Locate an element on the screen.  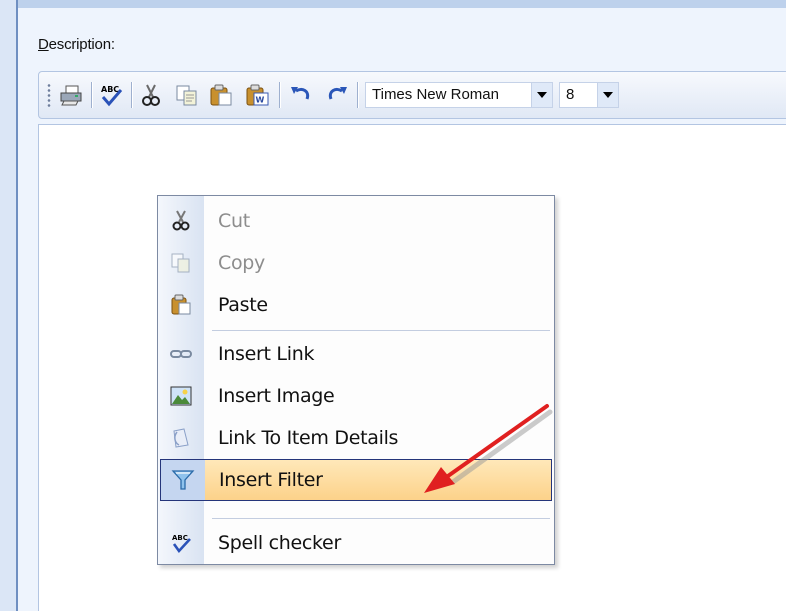
menu-item-paste: Paste is located at coordinates (356, 305).